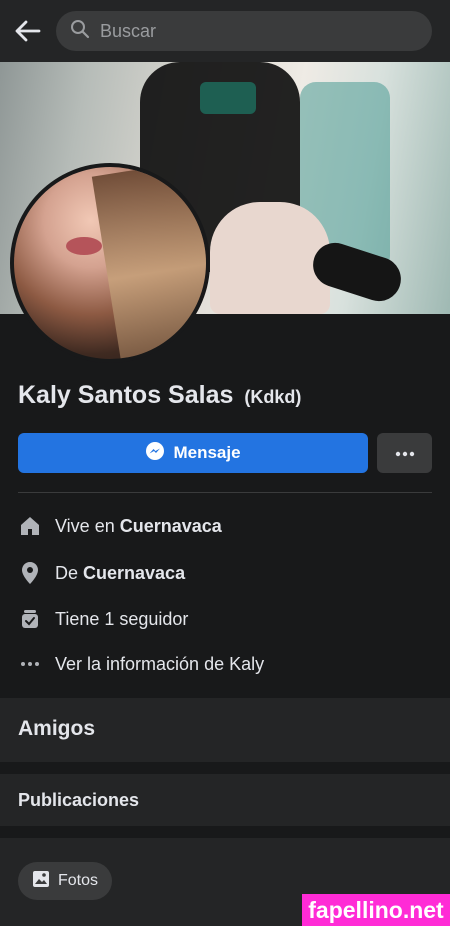  What do you see at coordinates (30, 526) in the screenshot?
I see `home-icon` at bounding box center [30, 526].